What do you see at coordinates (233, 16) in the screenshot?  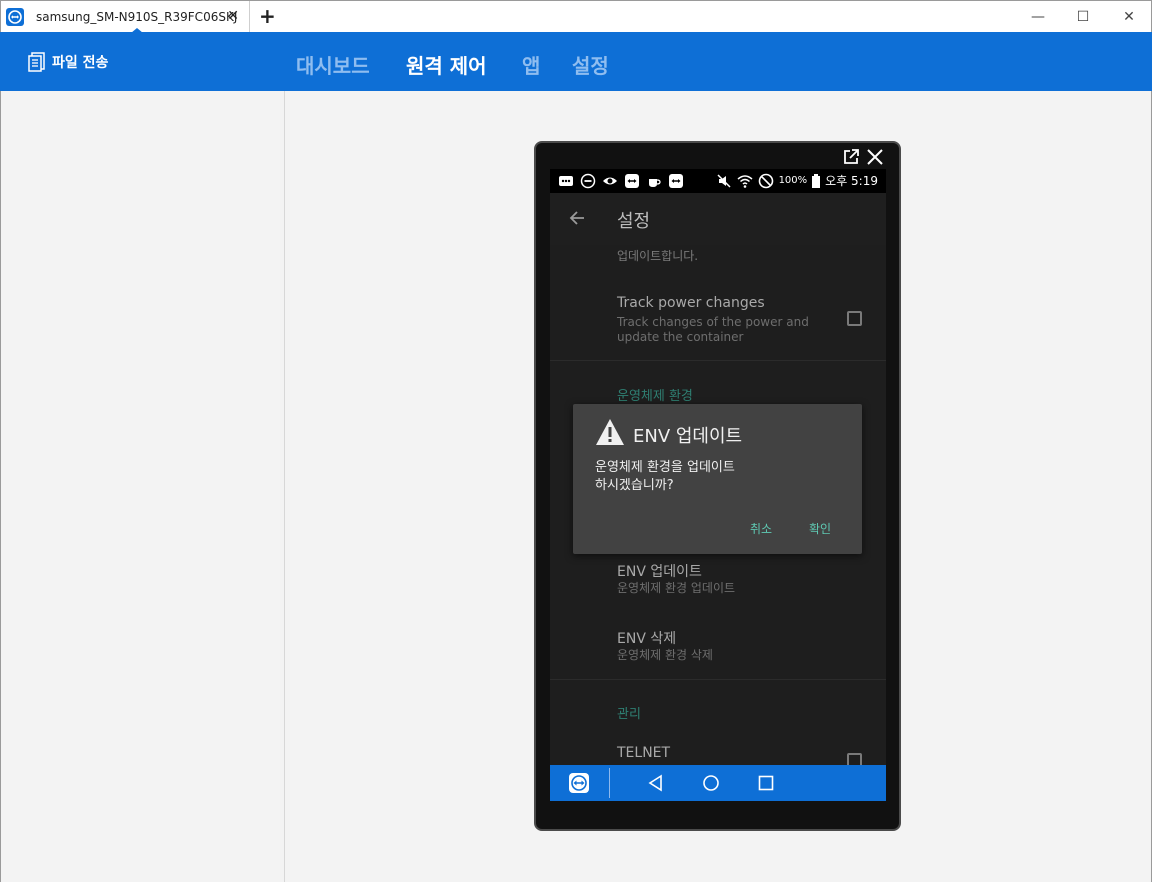 I see `tab-close-icon: ✕` at bounding box center [233, 16].